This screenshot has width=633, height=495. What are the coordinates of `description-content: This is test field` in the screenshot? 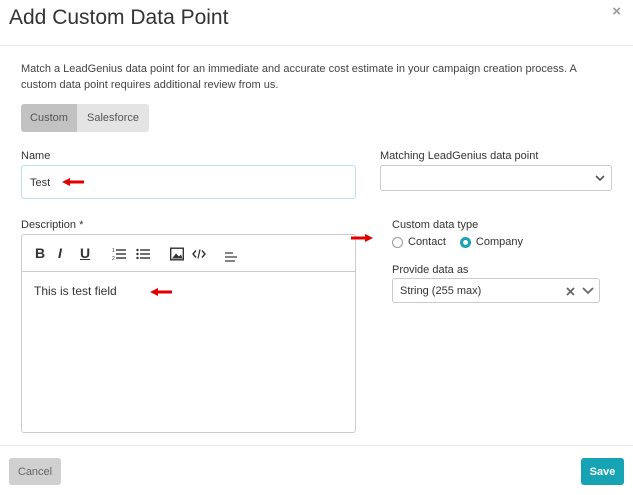 It's located at (75, 291).